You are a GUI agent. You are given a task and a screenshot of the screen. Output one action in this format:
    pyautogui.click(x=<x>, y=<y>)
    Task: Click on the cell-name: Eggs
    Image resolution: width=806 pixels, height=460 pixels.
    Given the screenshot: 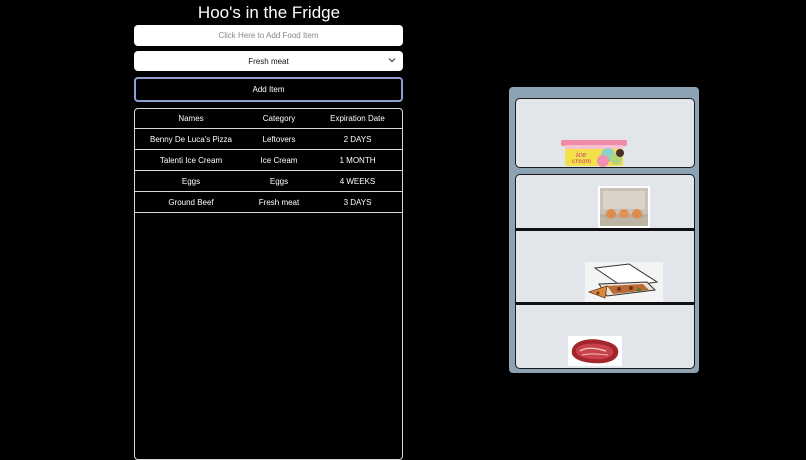 What is the action you would take?
    pyautogui.click(x=191, y=181)
    